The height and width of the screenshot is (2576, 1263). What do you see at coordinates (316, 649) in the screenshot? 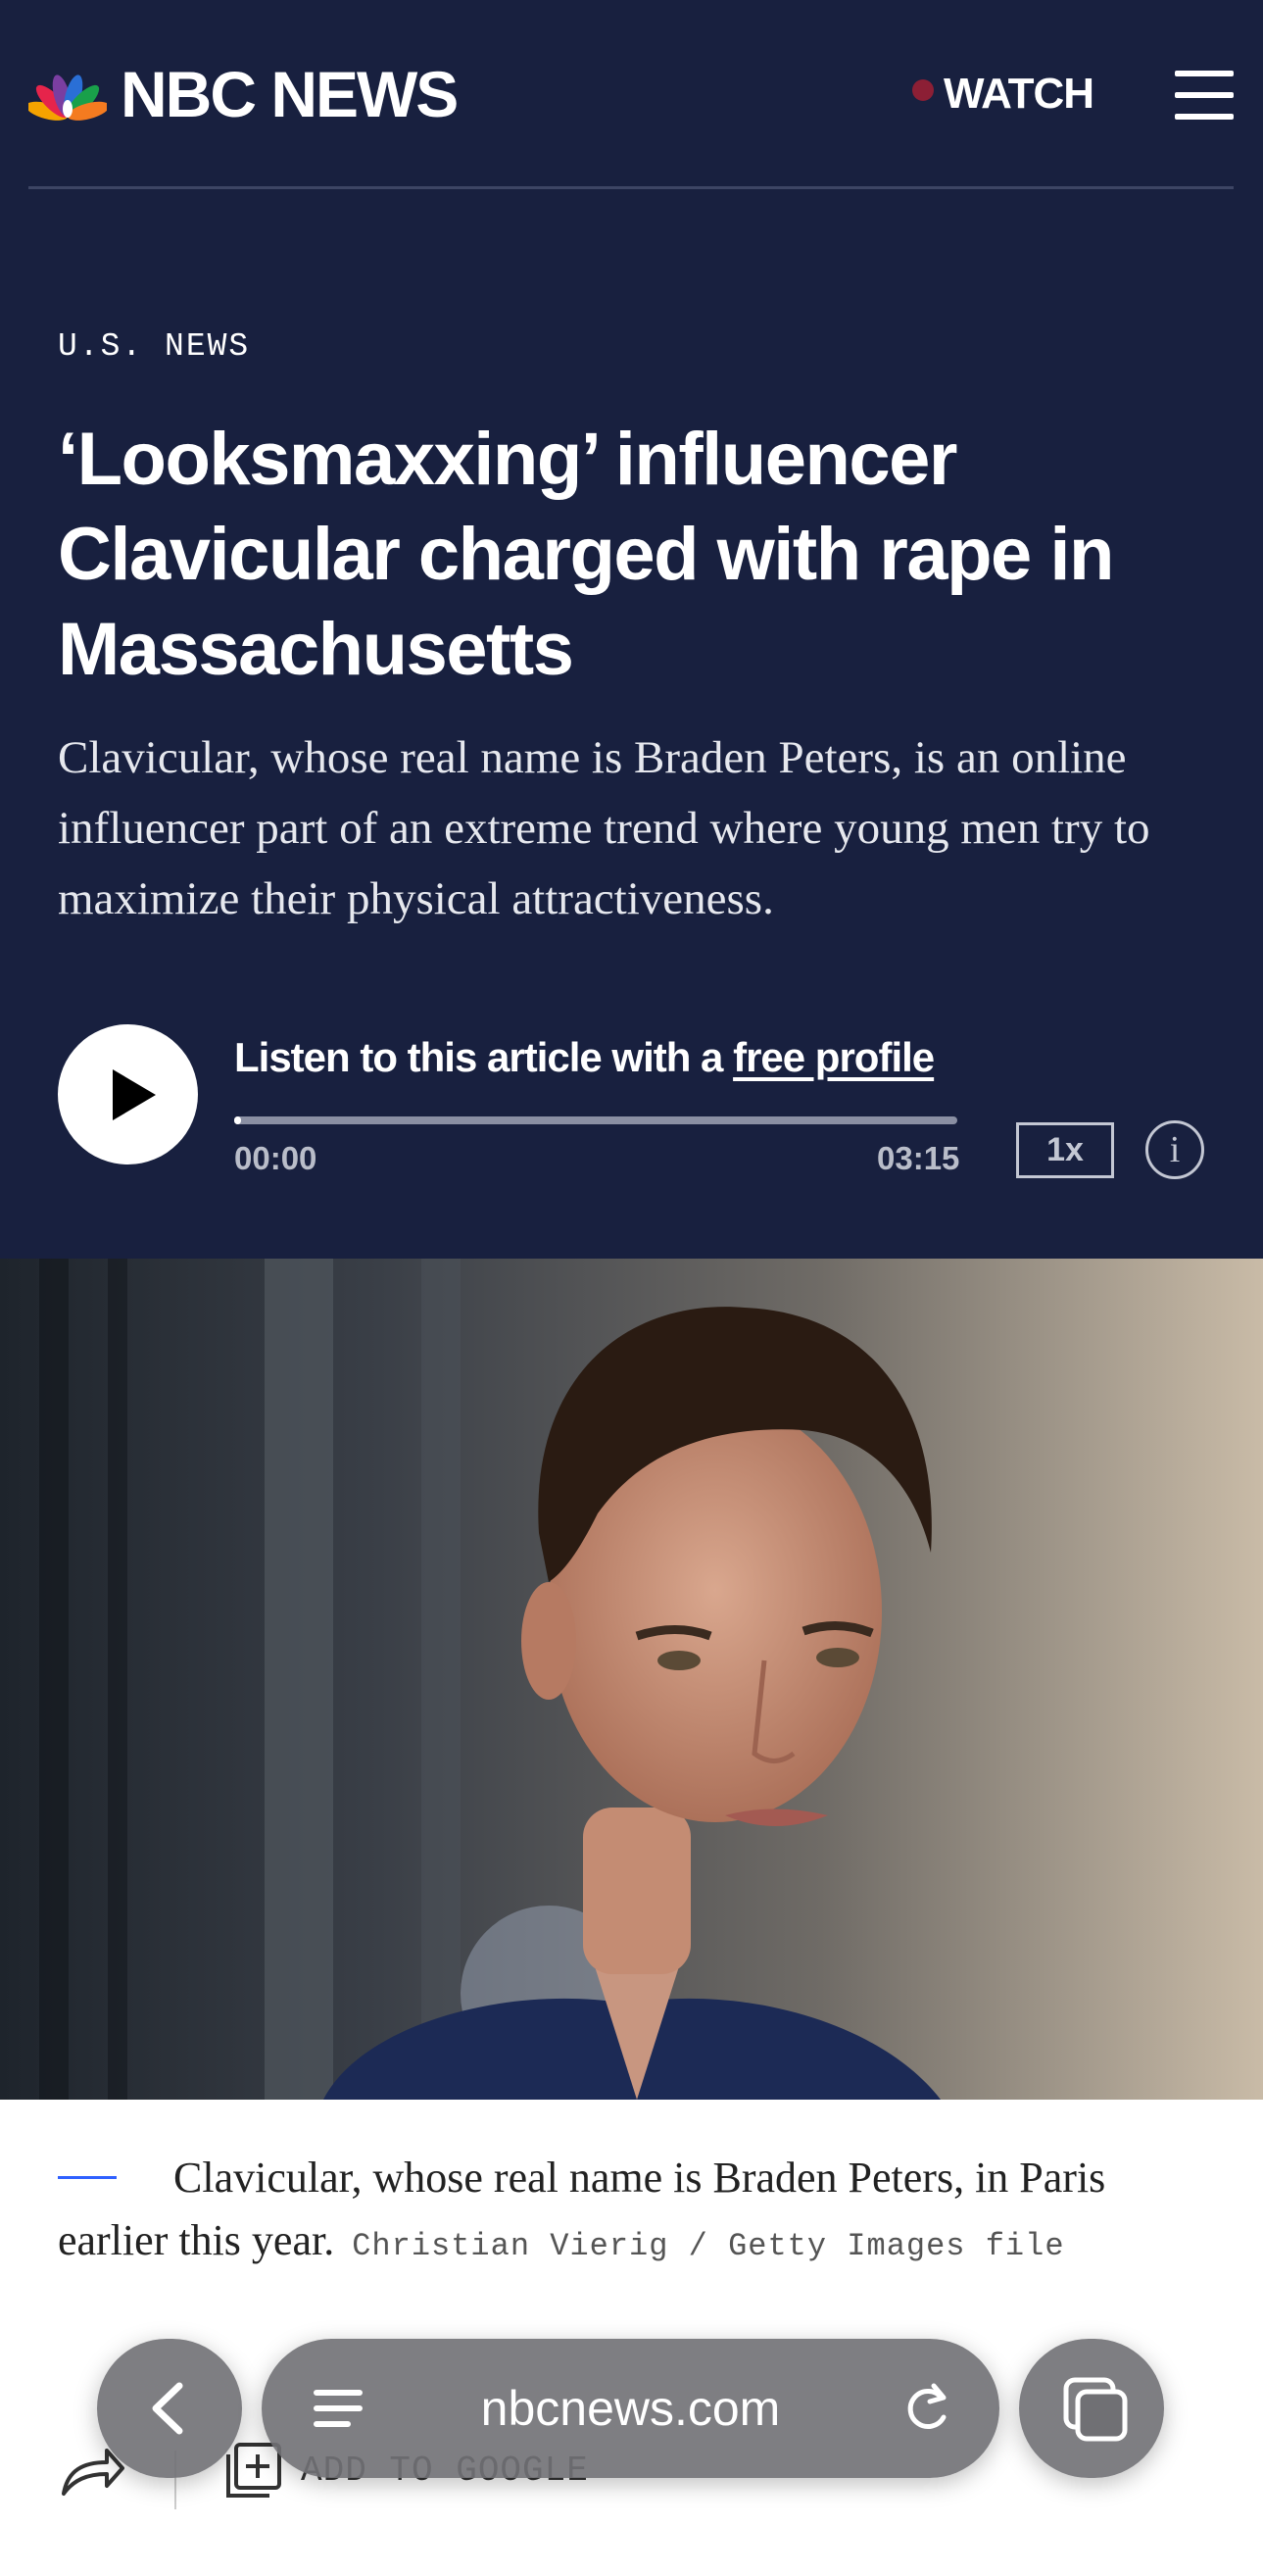
I see `headline-line: Massachusetts` at bounding box center [316, 649].